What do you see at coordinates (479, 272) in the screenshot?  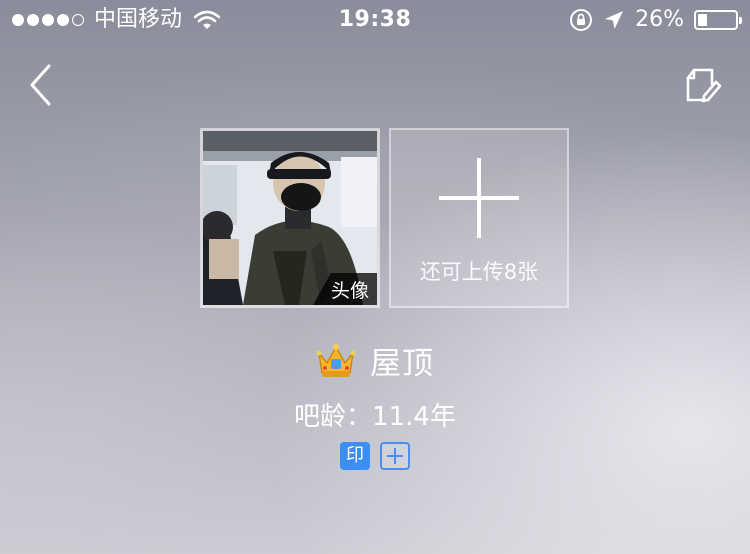 I see `upload-hint: 还可上传8张` at bounding box center [479, 272].